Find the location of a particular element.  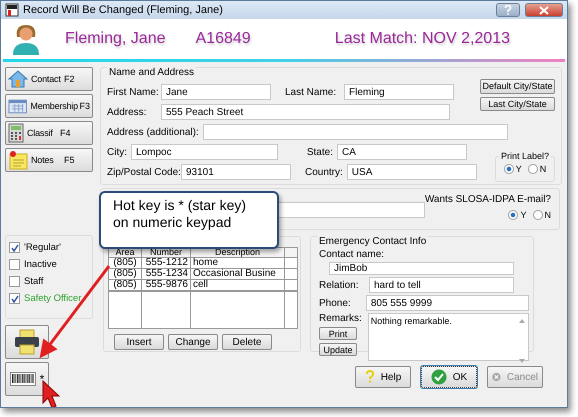

input-field: CA is located at coordinates (402, 152).